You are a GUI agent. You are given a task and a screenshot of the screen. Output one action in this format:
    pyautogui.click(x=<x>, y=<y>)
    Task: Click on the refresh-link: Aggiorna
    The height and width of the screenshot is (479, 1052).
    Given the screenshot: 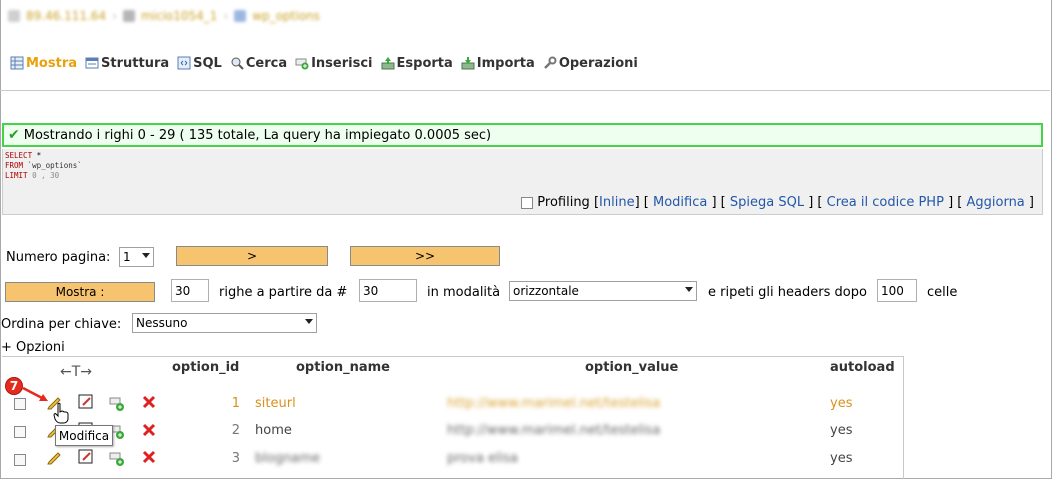 What is the action you would take?
    pyautogui.click(x=995, y=202)
    